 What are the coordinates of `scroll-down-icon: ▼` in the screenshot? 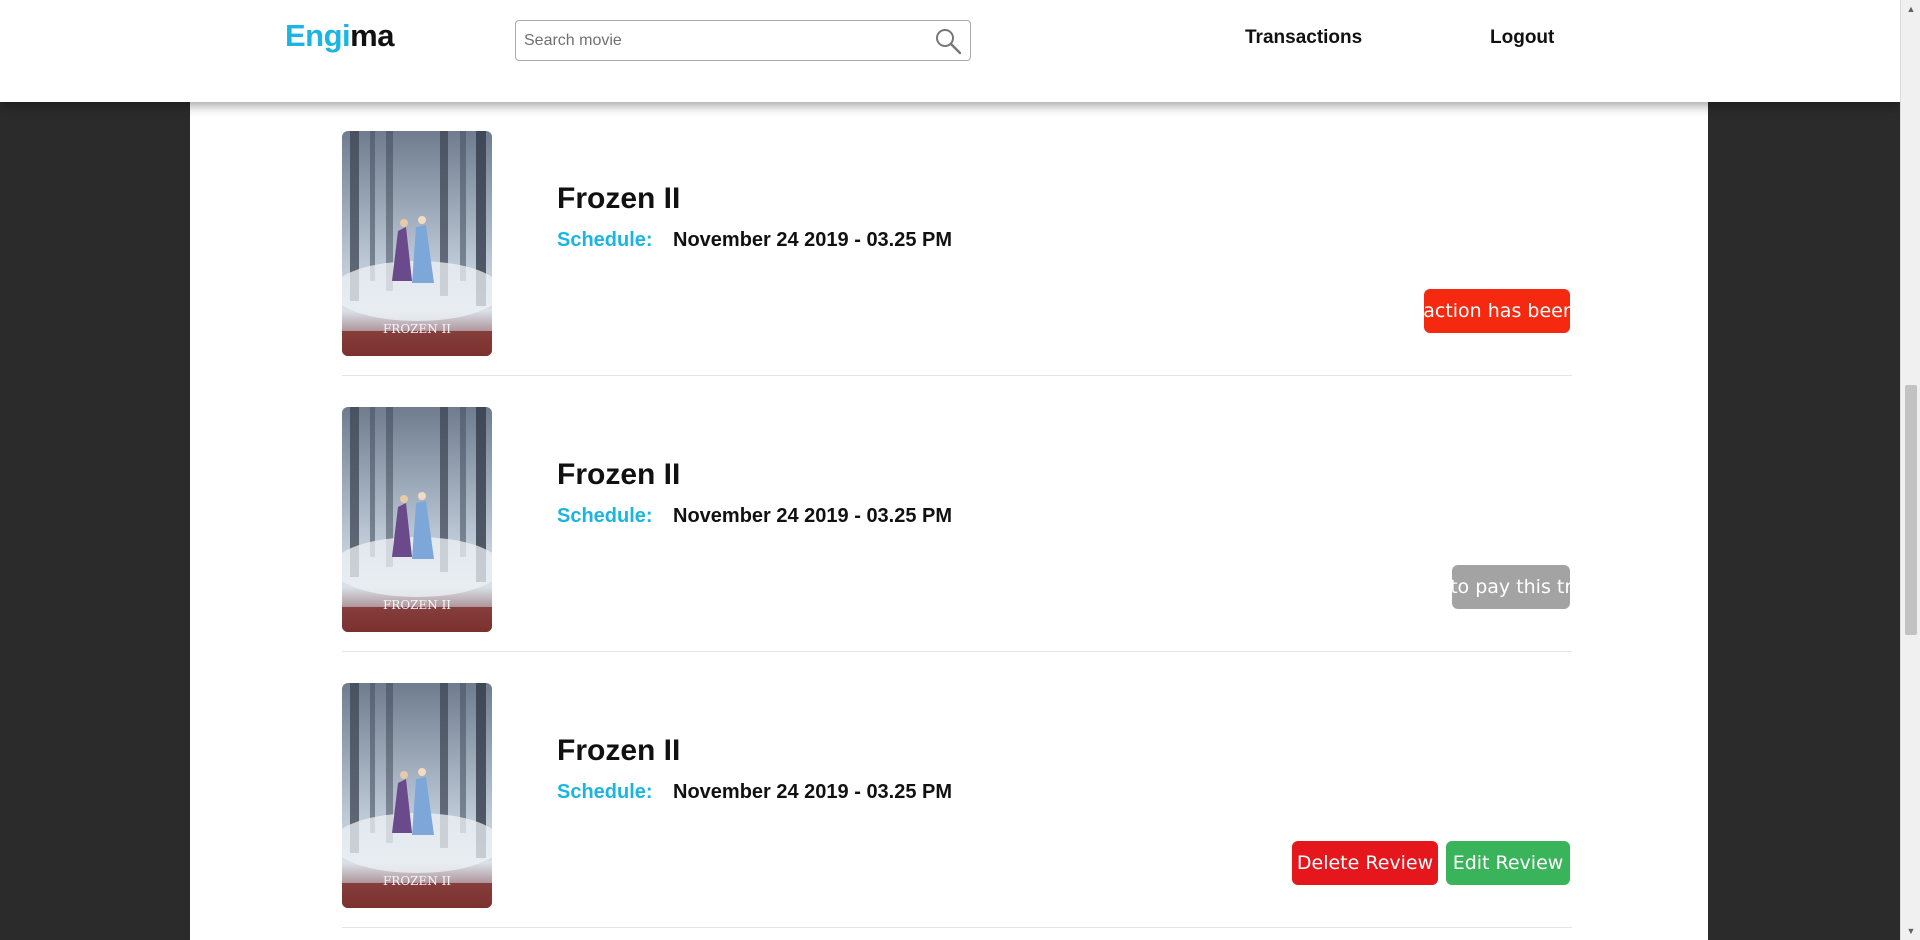 It's located at (1910, 931).